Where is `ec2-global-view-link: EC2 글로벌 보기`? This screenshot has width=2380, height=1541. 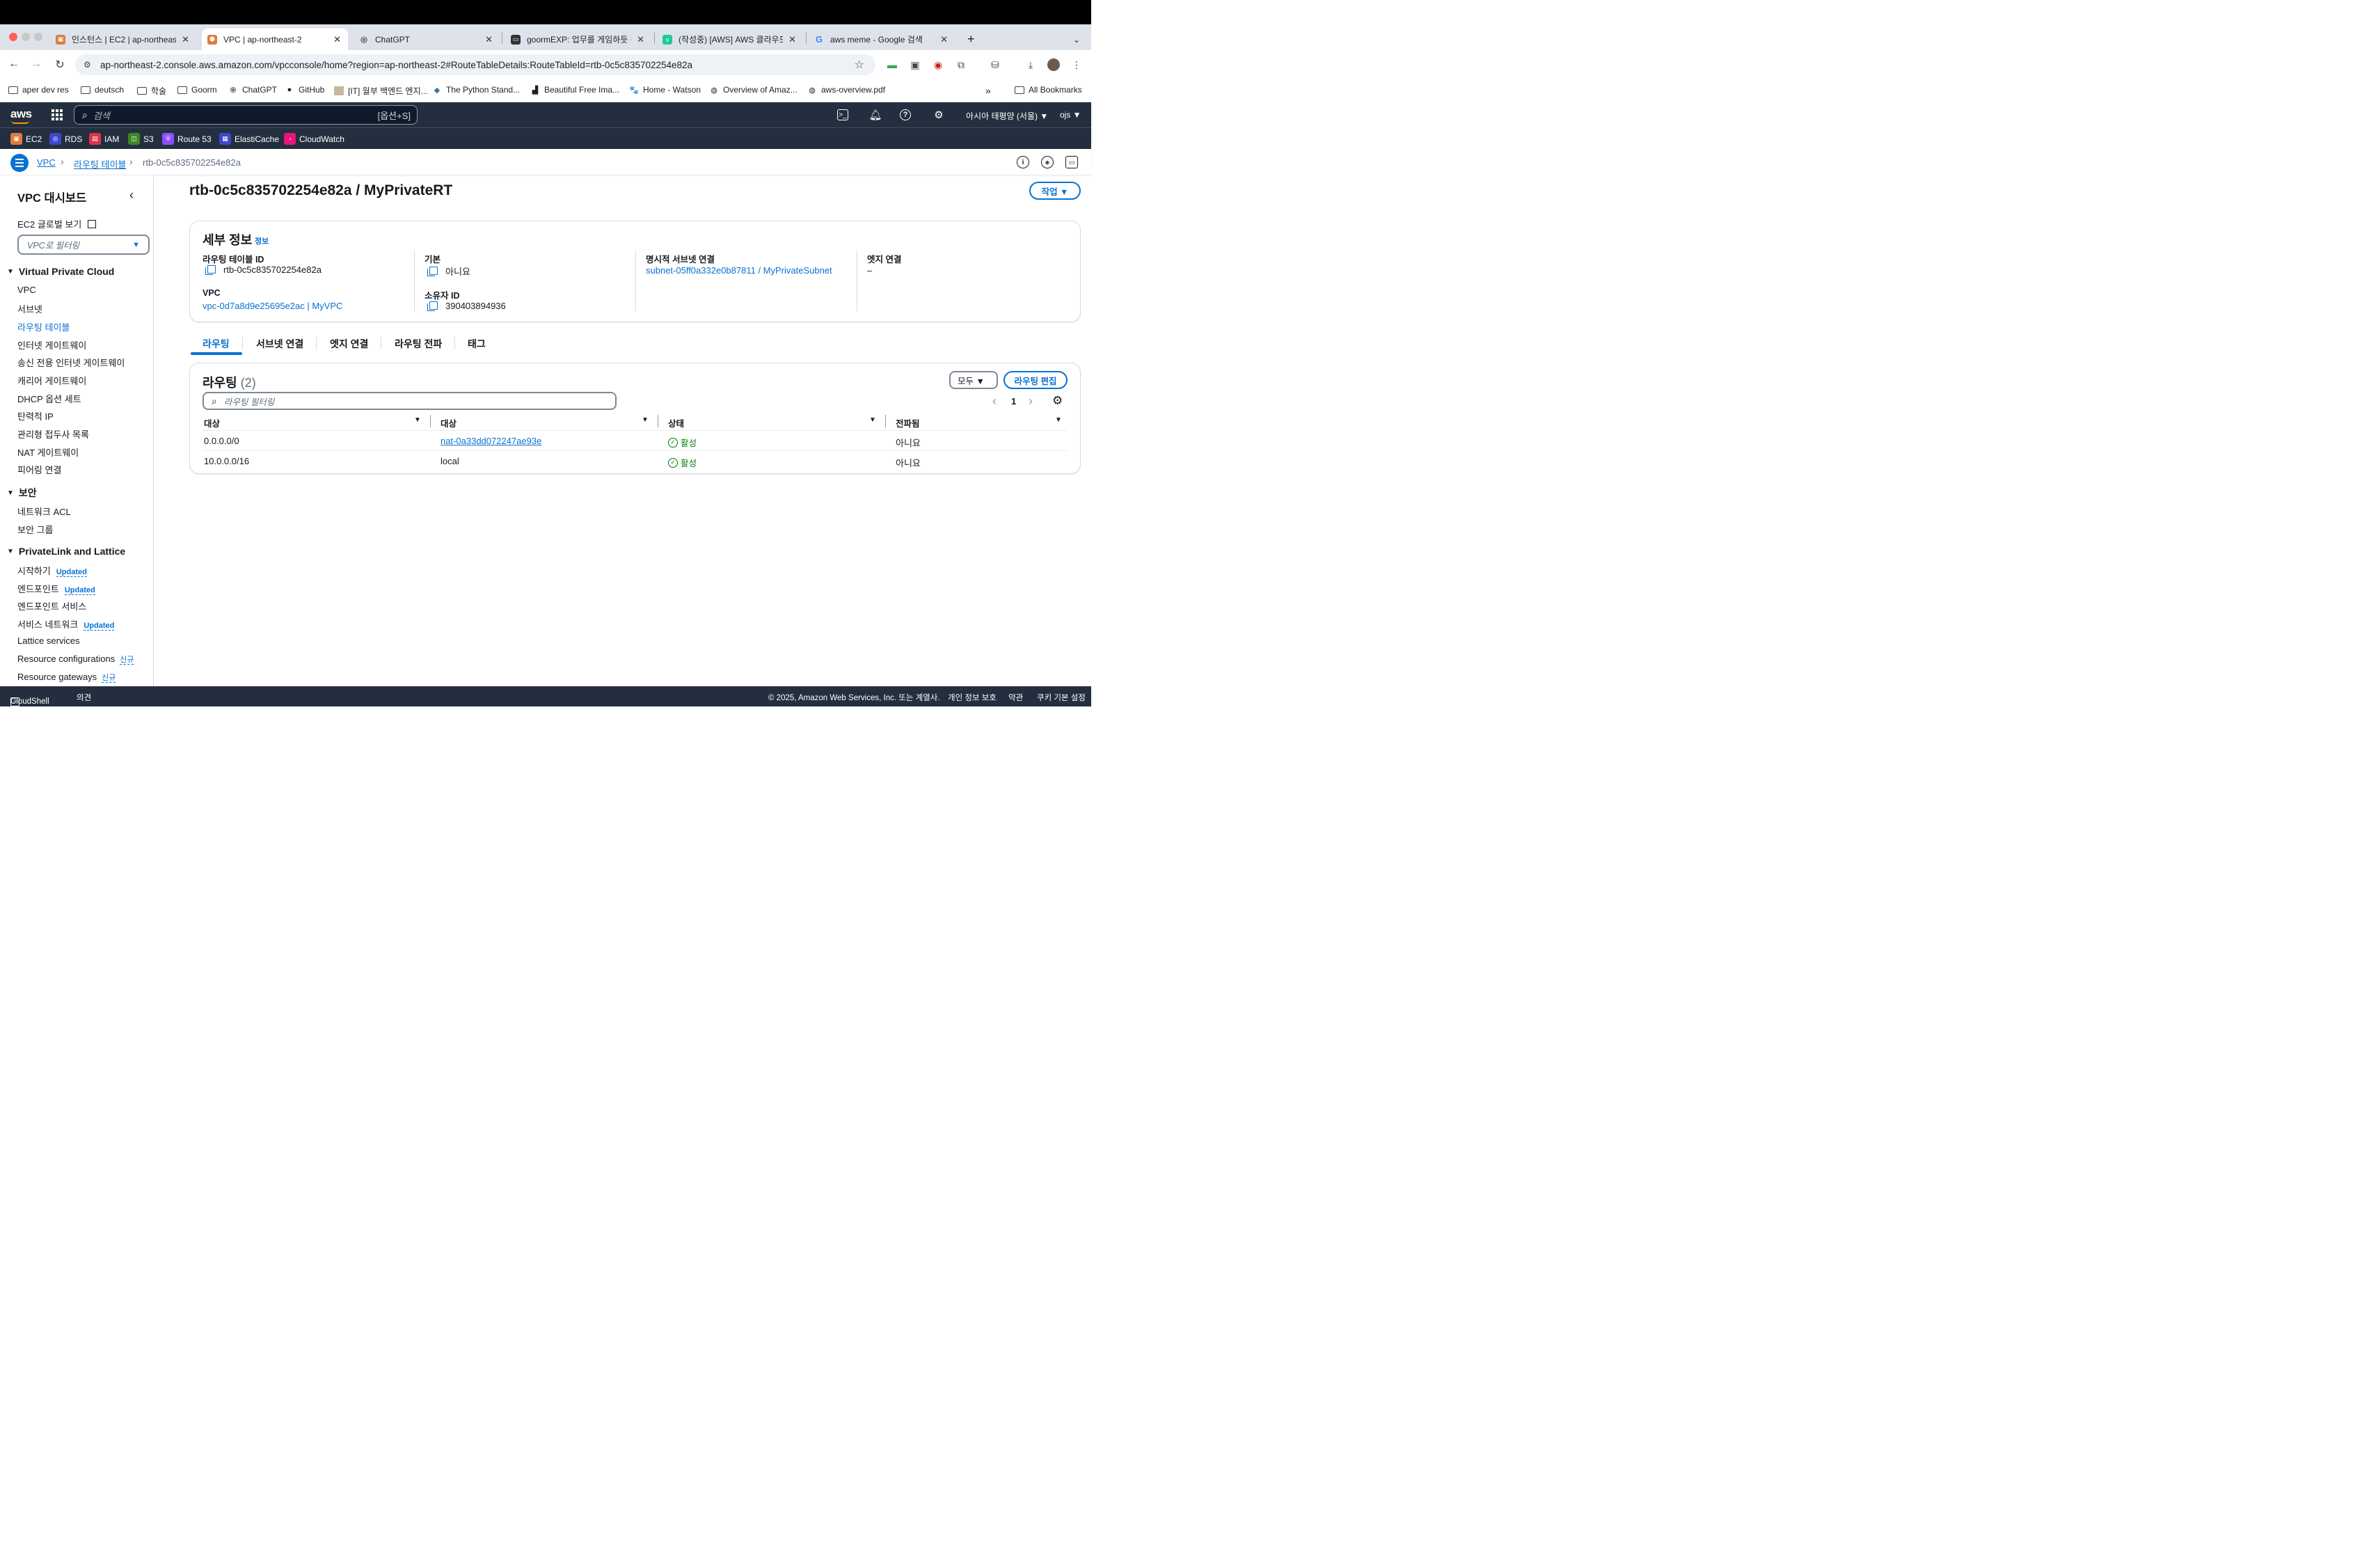 ec2-global-view-link: EC2 글로벌 보기 is located at coordinates (57, 223).